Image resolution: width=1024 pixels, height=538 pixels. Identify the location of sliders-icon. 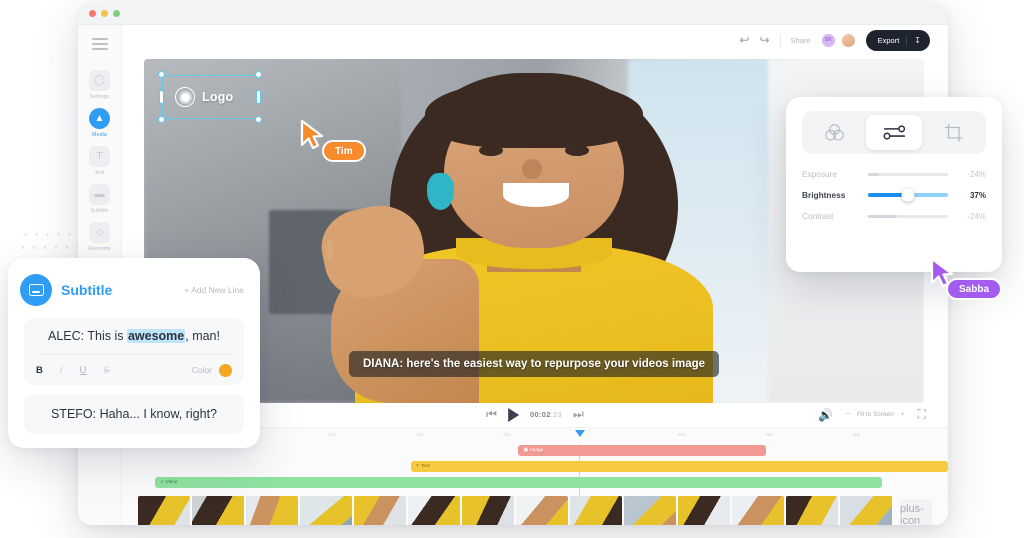
(893, 132).